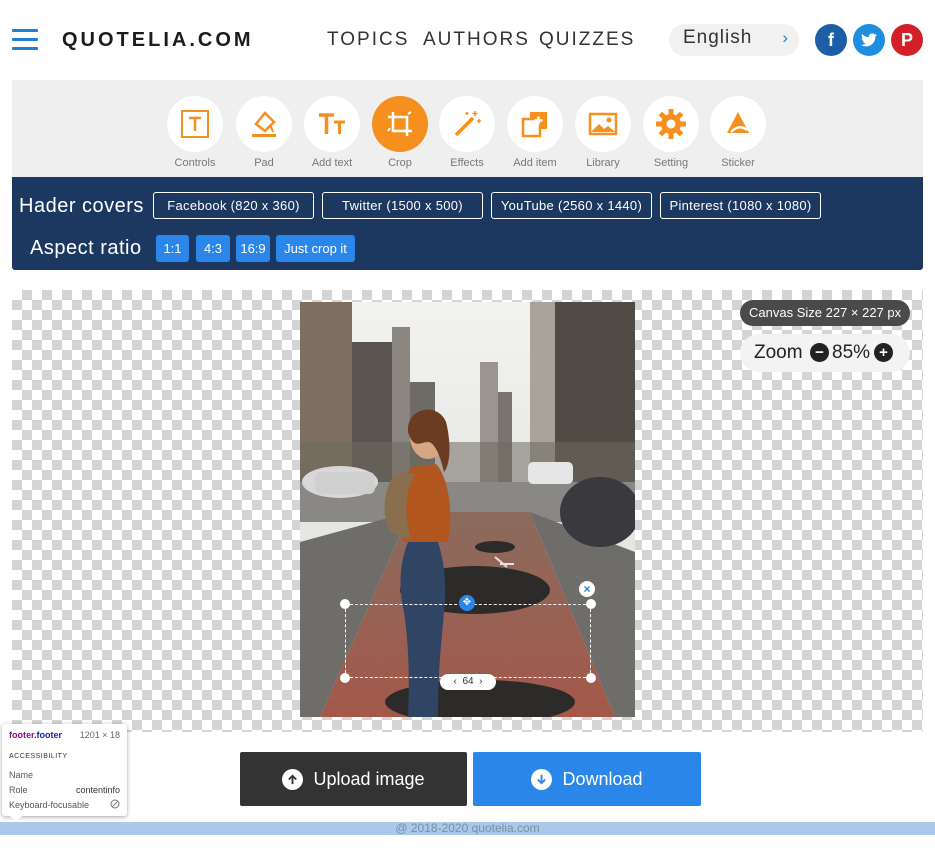 This screenshot has height=865, width=935. Describe the element at coordinates (740, 205) in the screenshot. I see `cover-pinterest-button: Pinterest (1080 x 1080)` at that location.